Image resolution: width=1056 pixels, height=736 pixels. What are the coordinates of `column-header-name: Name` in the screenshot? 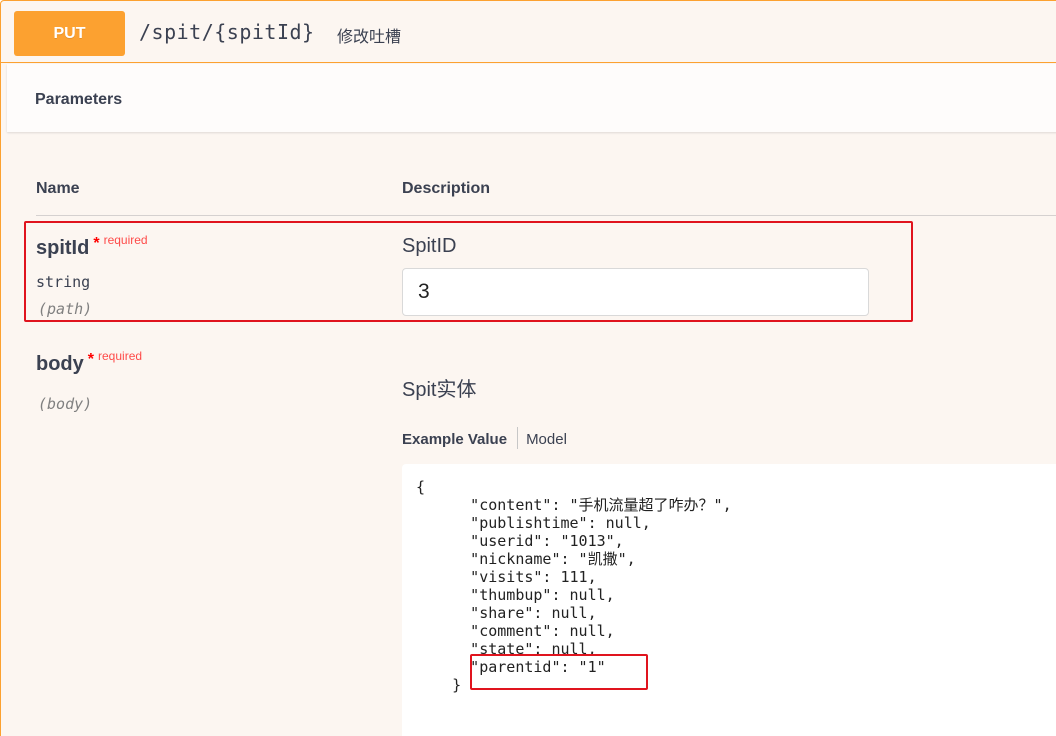 It's located at (58, 188).